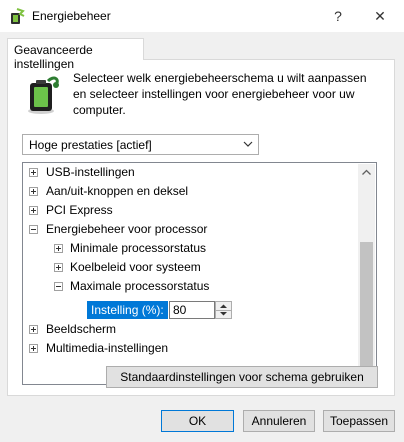 Image resolution: width=404 pixels, height=442 pixels. Describe the element at coordinates (117, 191) in the screenshot. I see `tree-item-label: Aan/uit-knoppen en deksel` at that location.